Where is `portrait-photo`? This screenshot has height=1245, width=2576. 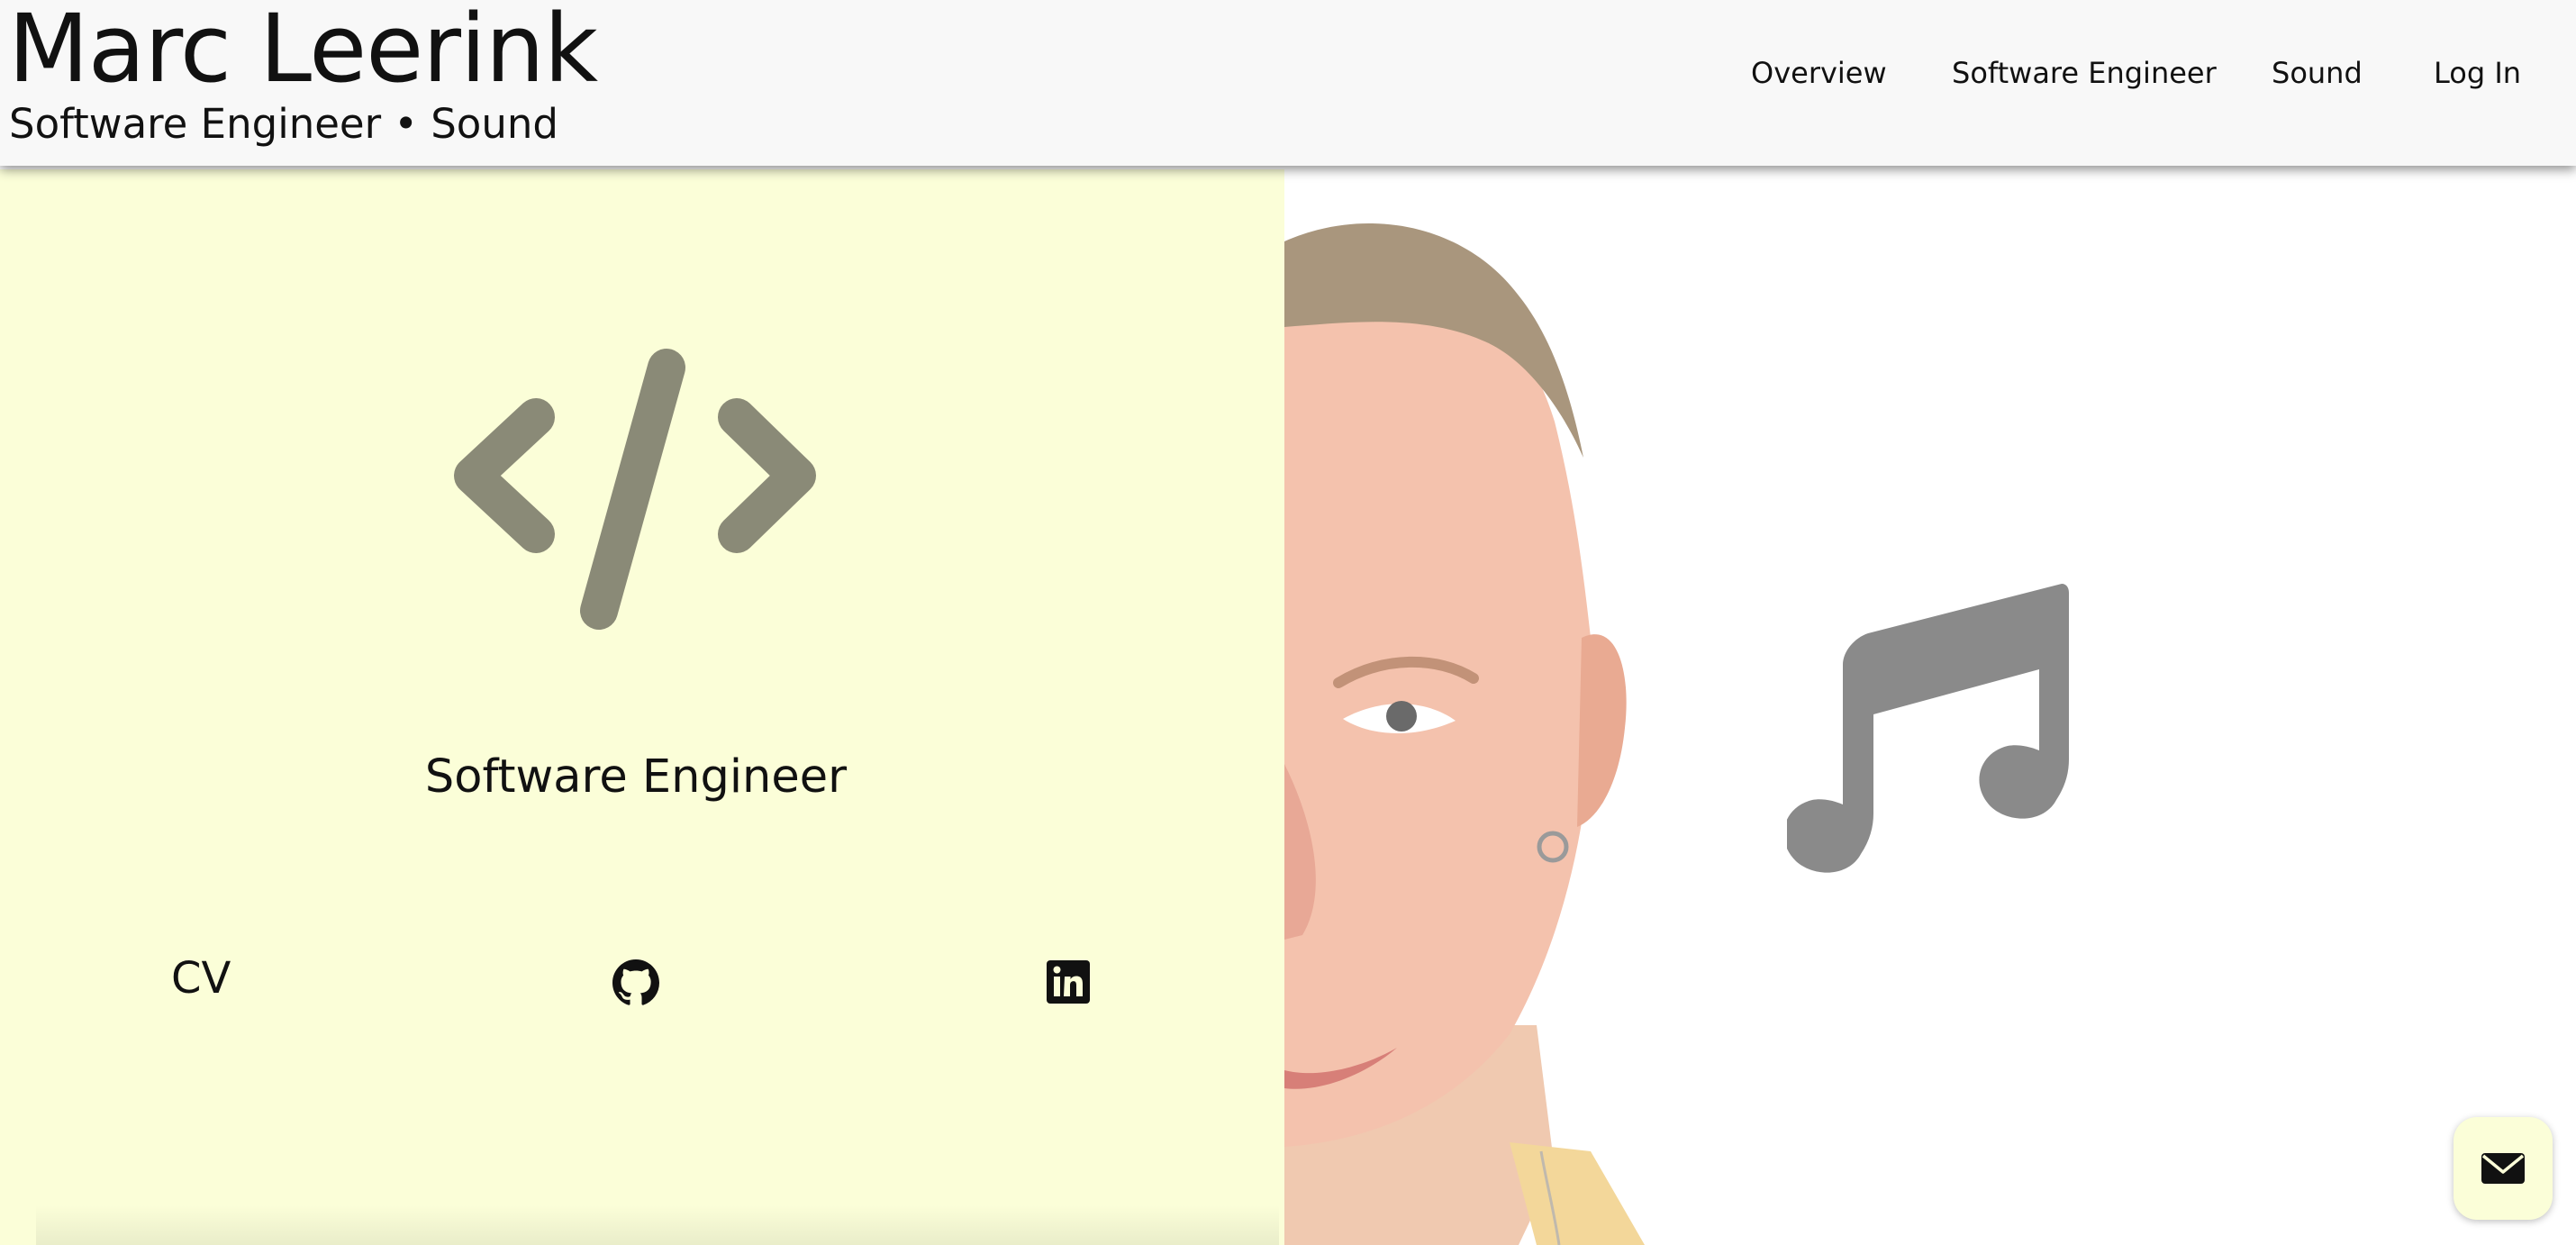 portrait-photo is located at coordinates (1464, 734).